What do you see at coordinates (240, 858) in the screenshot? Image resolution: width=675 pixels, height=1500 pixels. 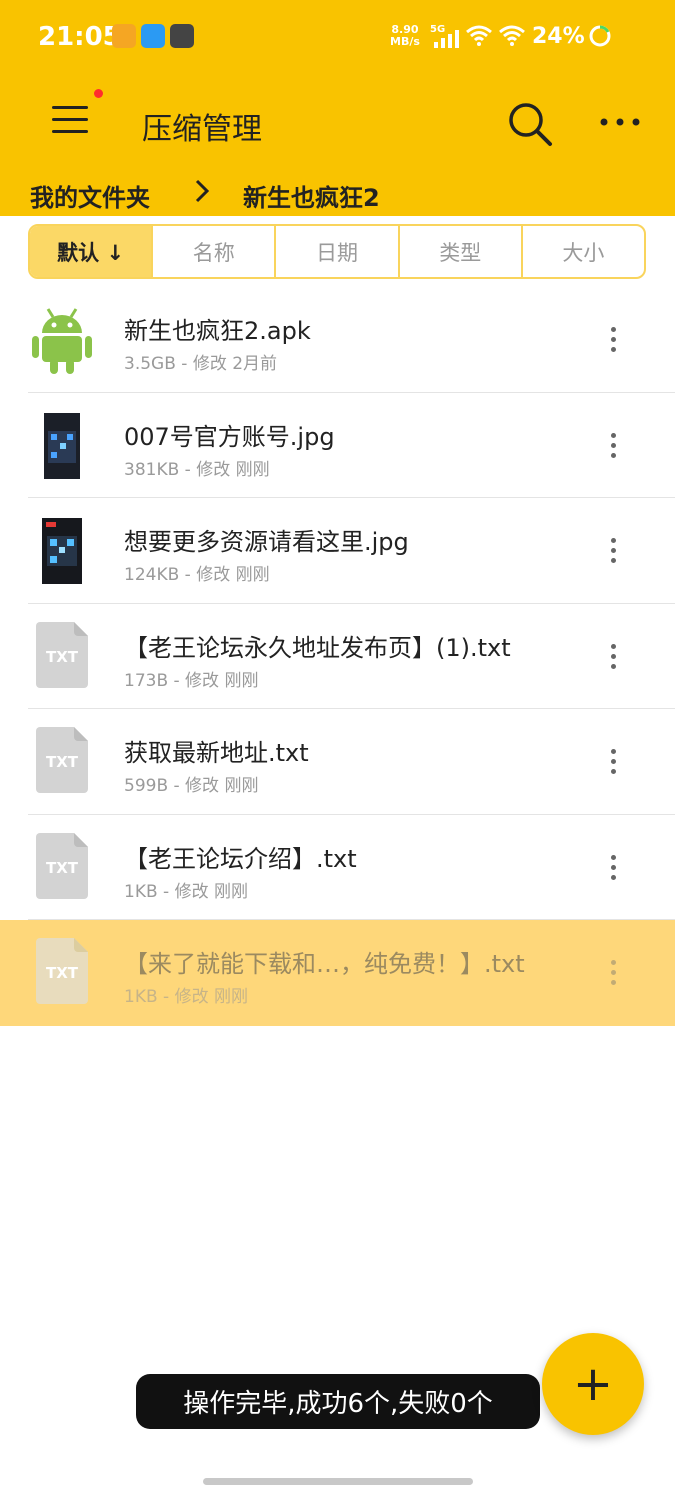 I see `file-name: 【老王论坛介绍】.txt` at bounding box center [240, 858].